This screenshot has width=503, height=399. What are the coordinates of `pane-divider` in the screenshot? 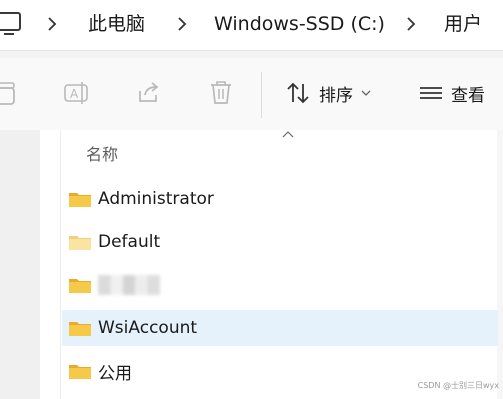 It's located at (60, 264).